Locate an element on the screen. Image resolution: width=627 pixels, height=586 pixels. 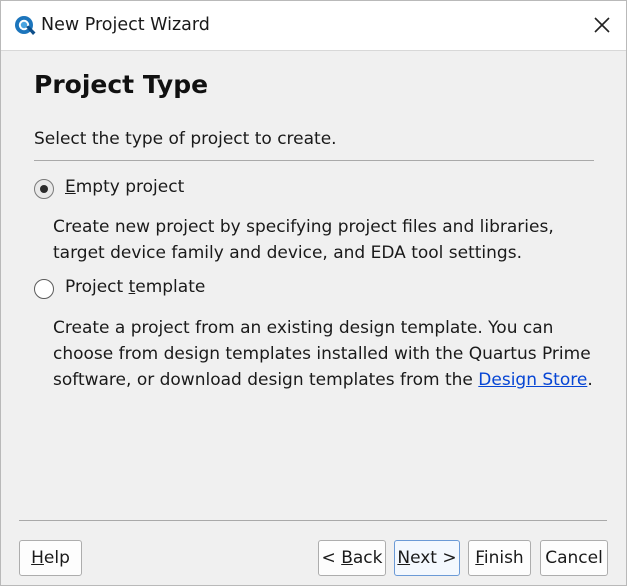
next-button: Next > is located at coordinates (427, 558).